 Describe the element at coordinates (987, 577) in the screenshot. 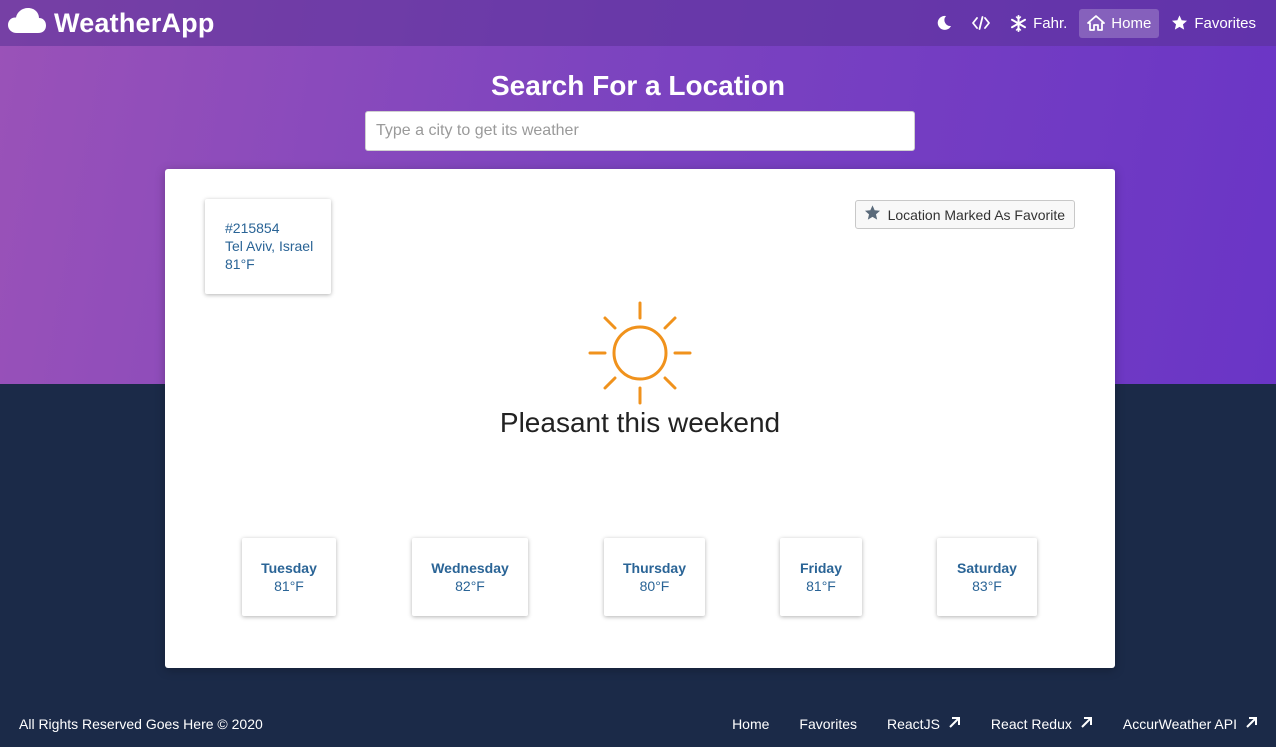

I see `forecast-day-card: Saturday 83°F` at that location.